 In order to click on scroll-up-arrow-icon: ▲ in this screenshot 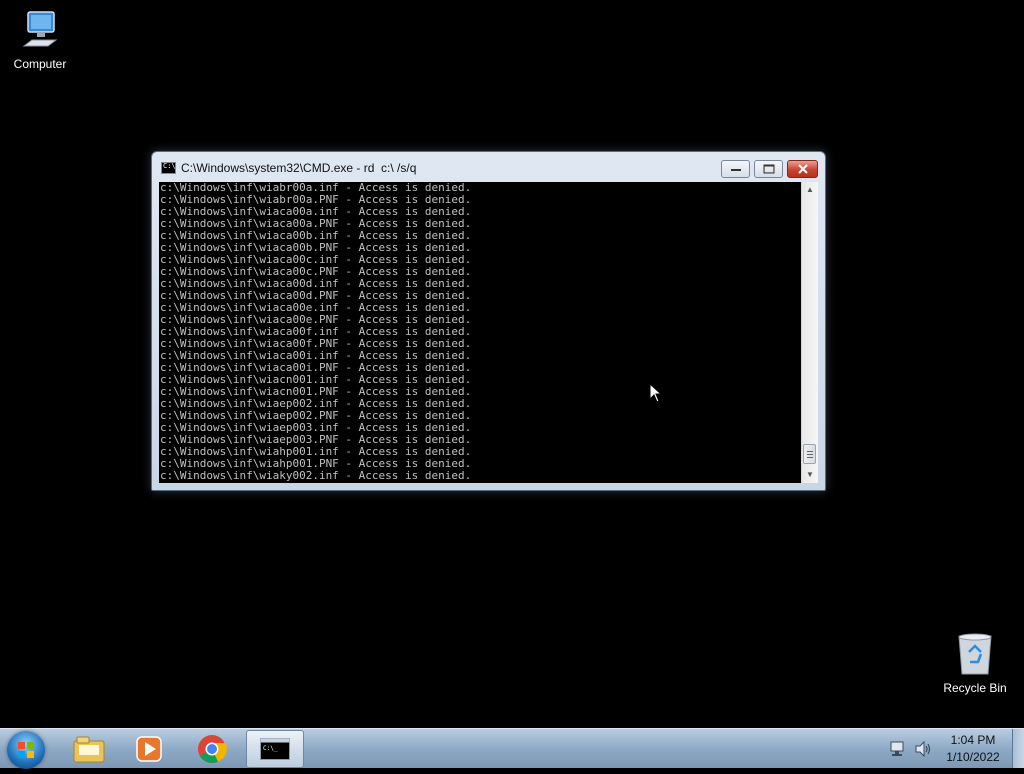, I will do `click(810, 190)`.